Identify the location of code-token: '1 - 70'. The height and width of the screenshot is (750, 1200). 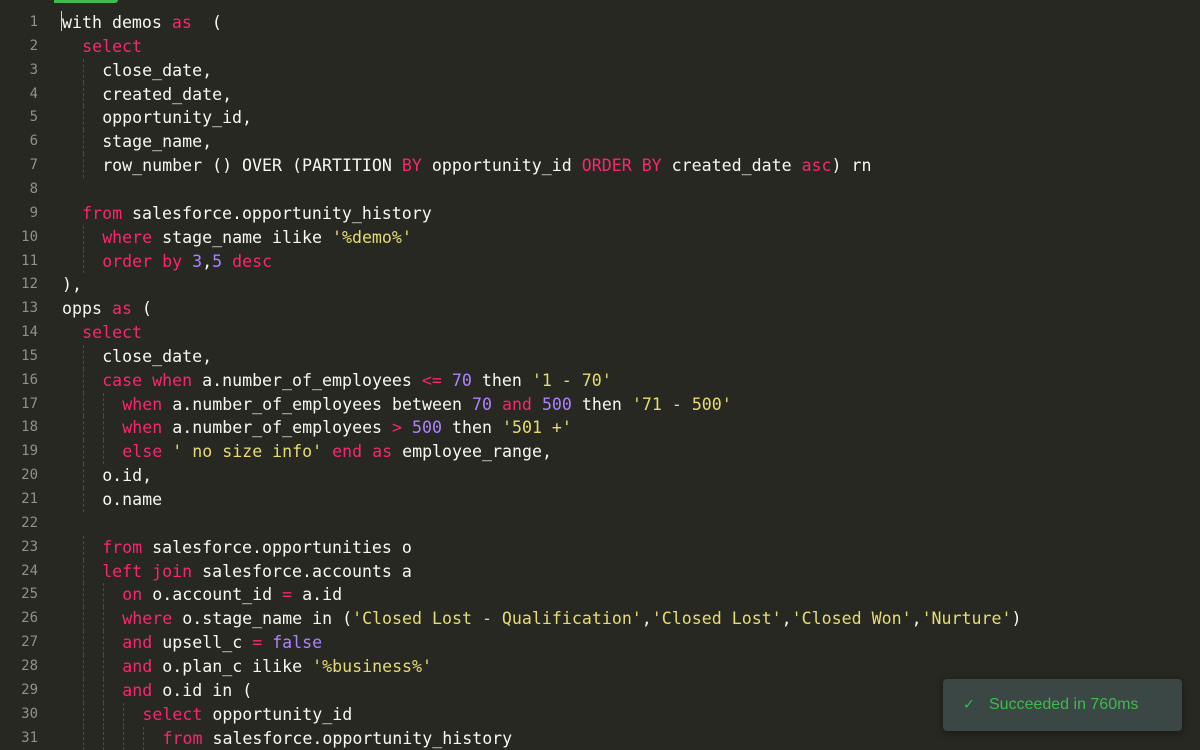
(571, 380).